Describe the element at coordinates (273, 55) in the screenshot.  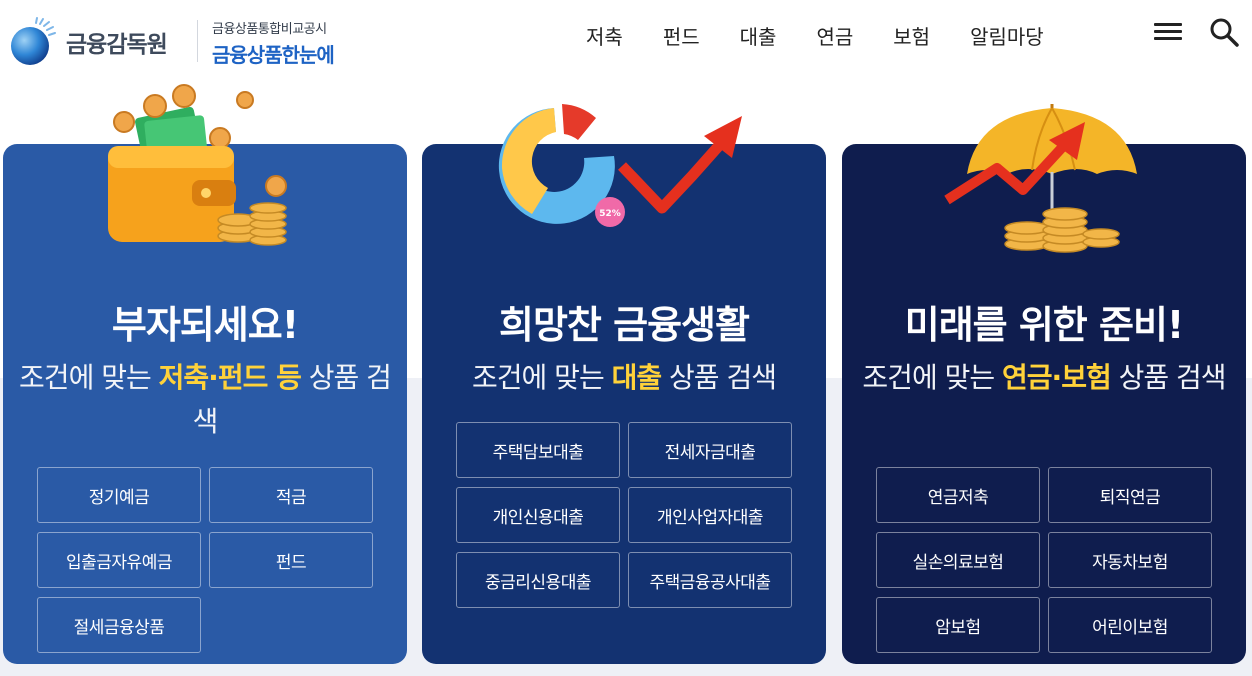
I see `subbrand-main-text: 금융상품한눈에` at that location.